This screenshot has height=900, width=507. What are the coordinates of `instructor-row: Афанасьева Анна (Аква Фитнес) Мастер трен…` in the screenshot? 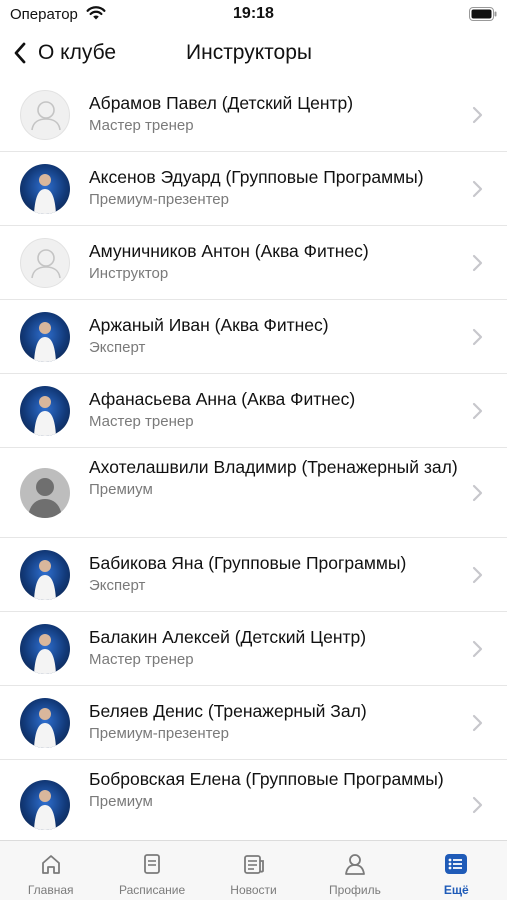 It's located at (253, 411).